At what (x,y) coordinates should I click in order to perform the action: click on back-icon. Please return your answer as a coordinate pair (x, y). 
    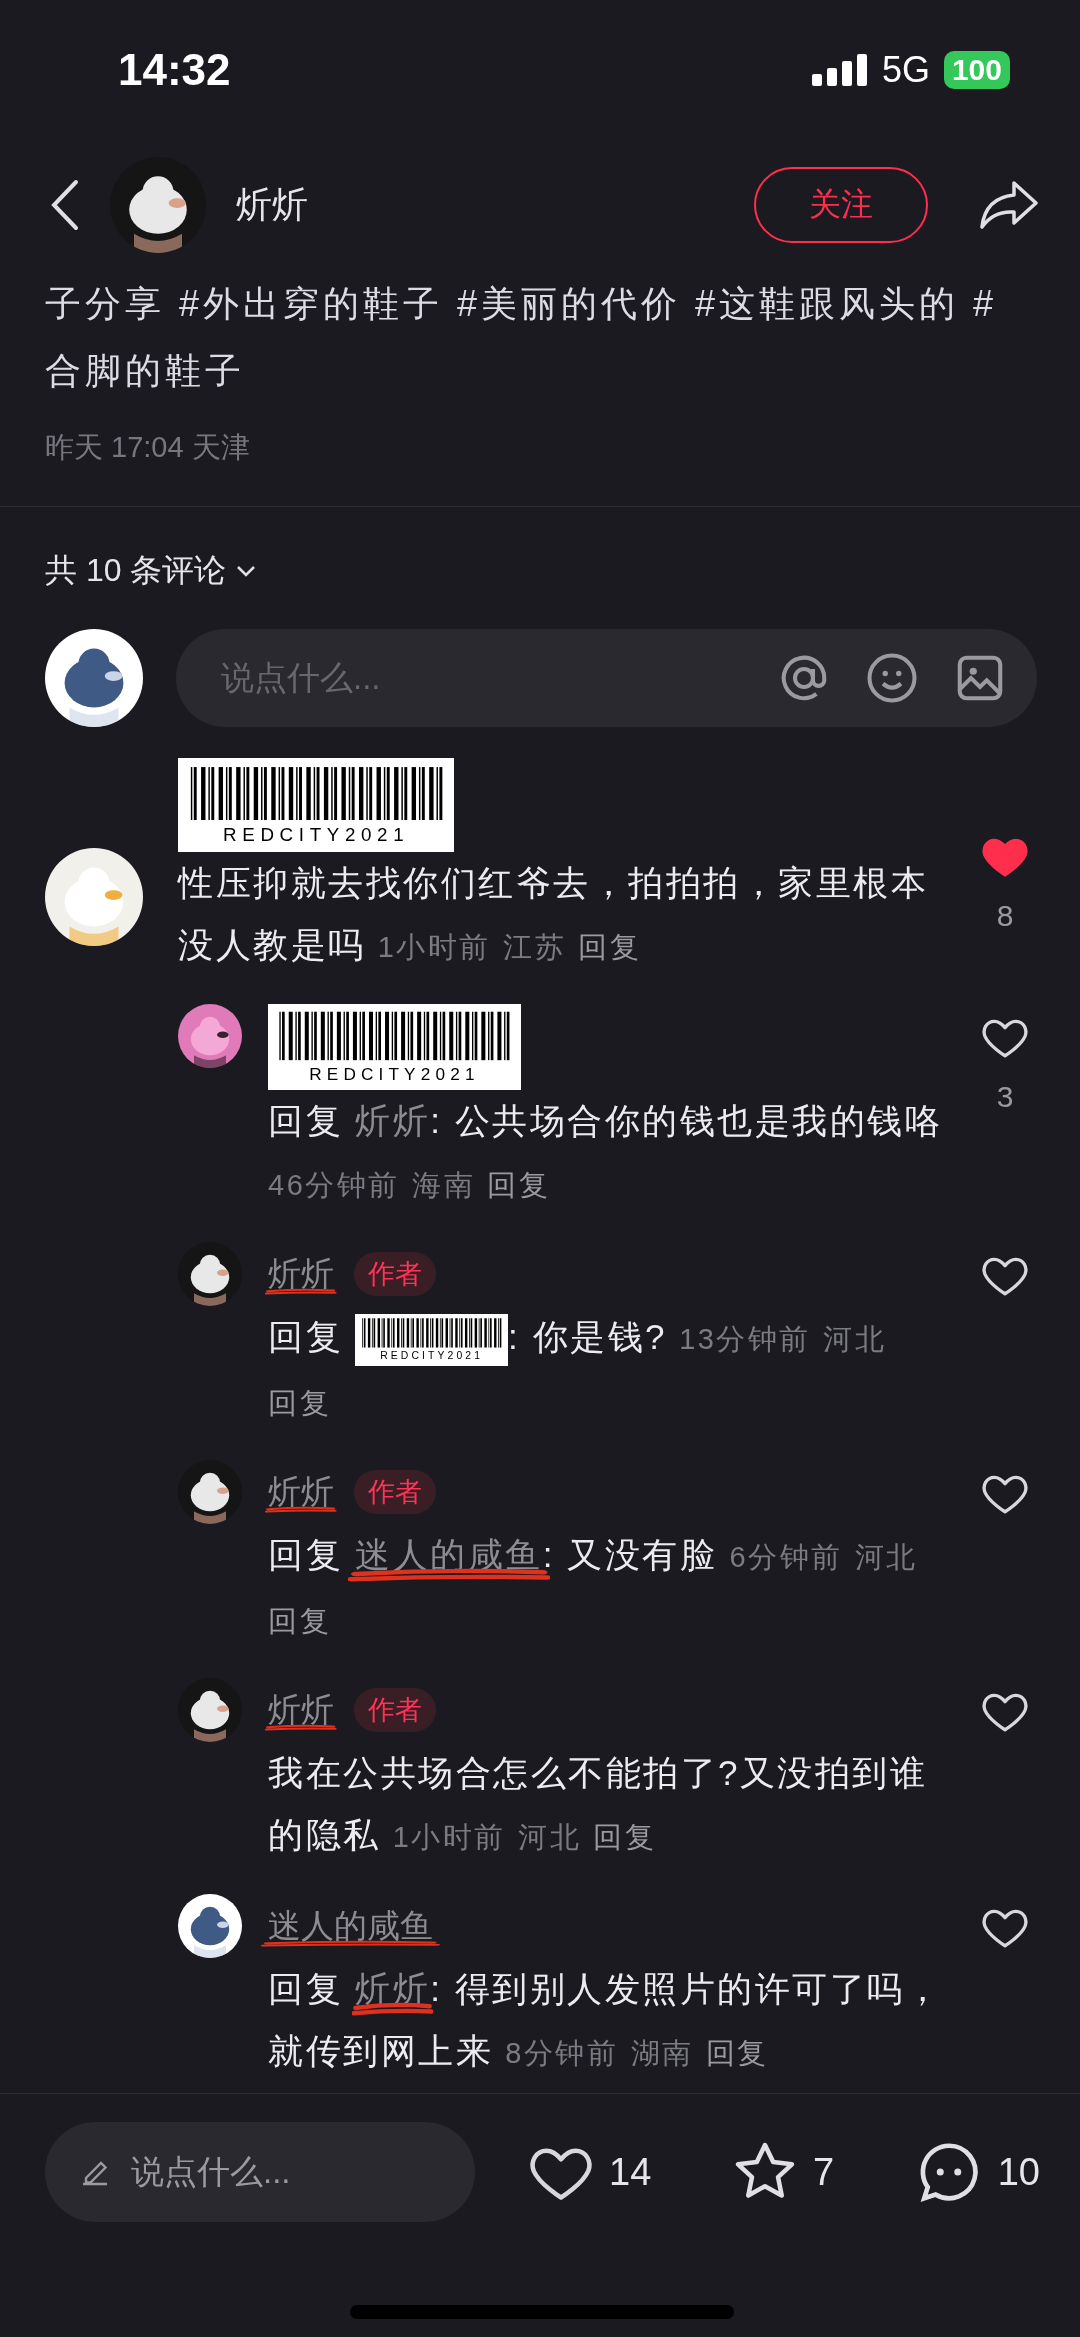
    Looking at the image, I should click on (65, 205).